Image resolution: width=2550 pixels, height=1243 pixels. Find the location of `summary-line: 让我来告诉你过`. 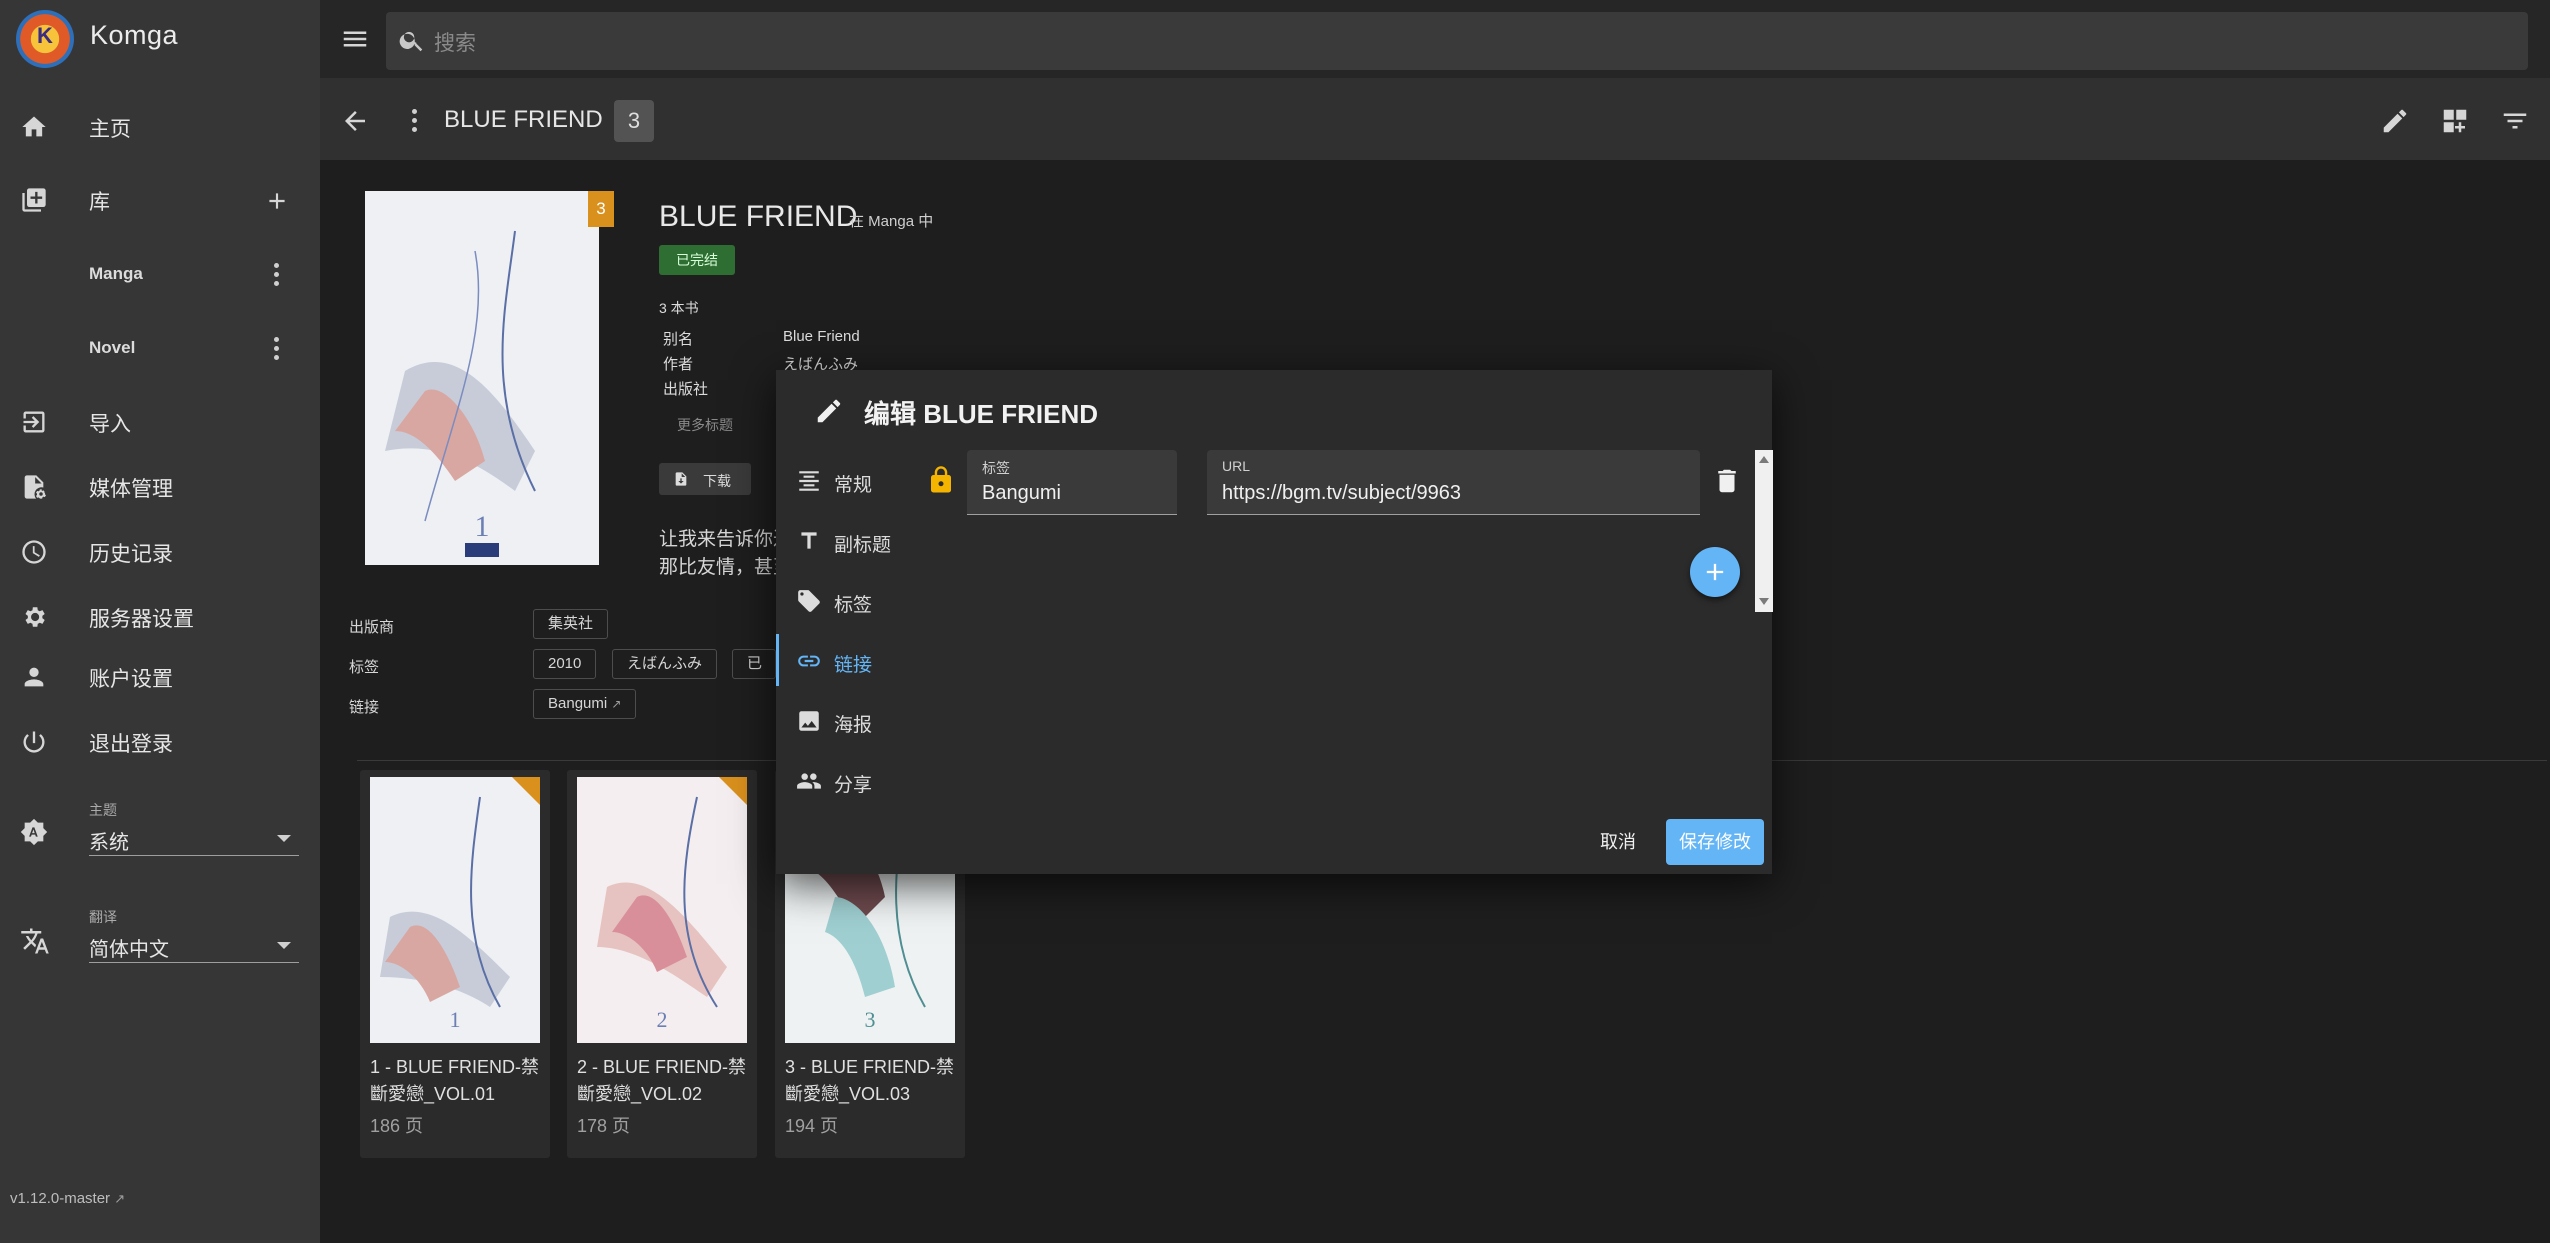

summary-line: 让我来告诉你过 is located at coordinates (726, 539).